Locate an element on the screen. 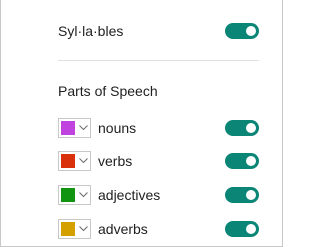 This screenshot has width=320, height=247. parts-of-speech-heading-row: Parts of Speech is located at coordinates (158, 91).